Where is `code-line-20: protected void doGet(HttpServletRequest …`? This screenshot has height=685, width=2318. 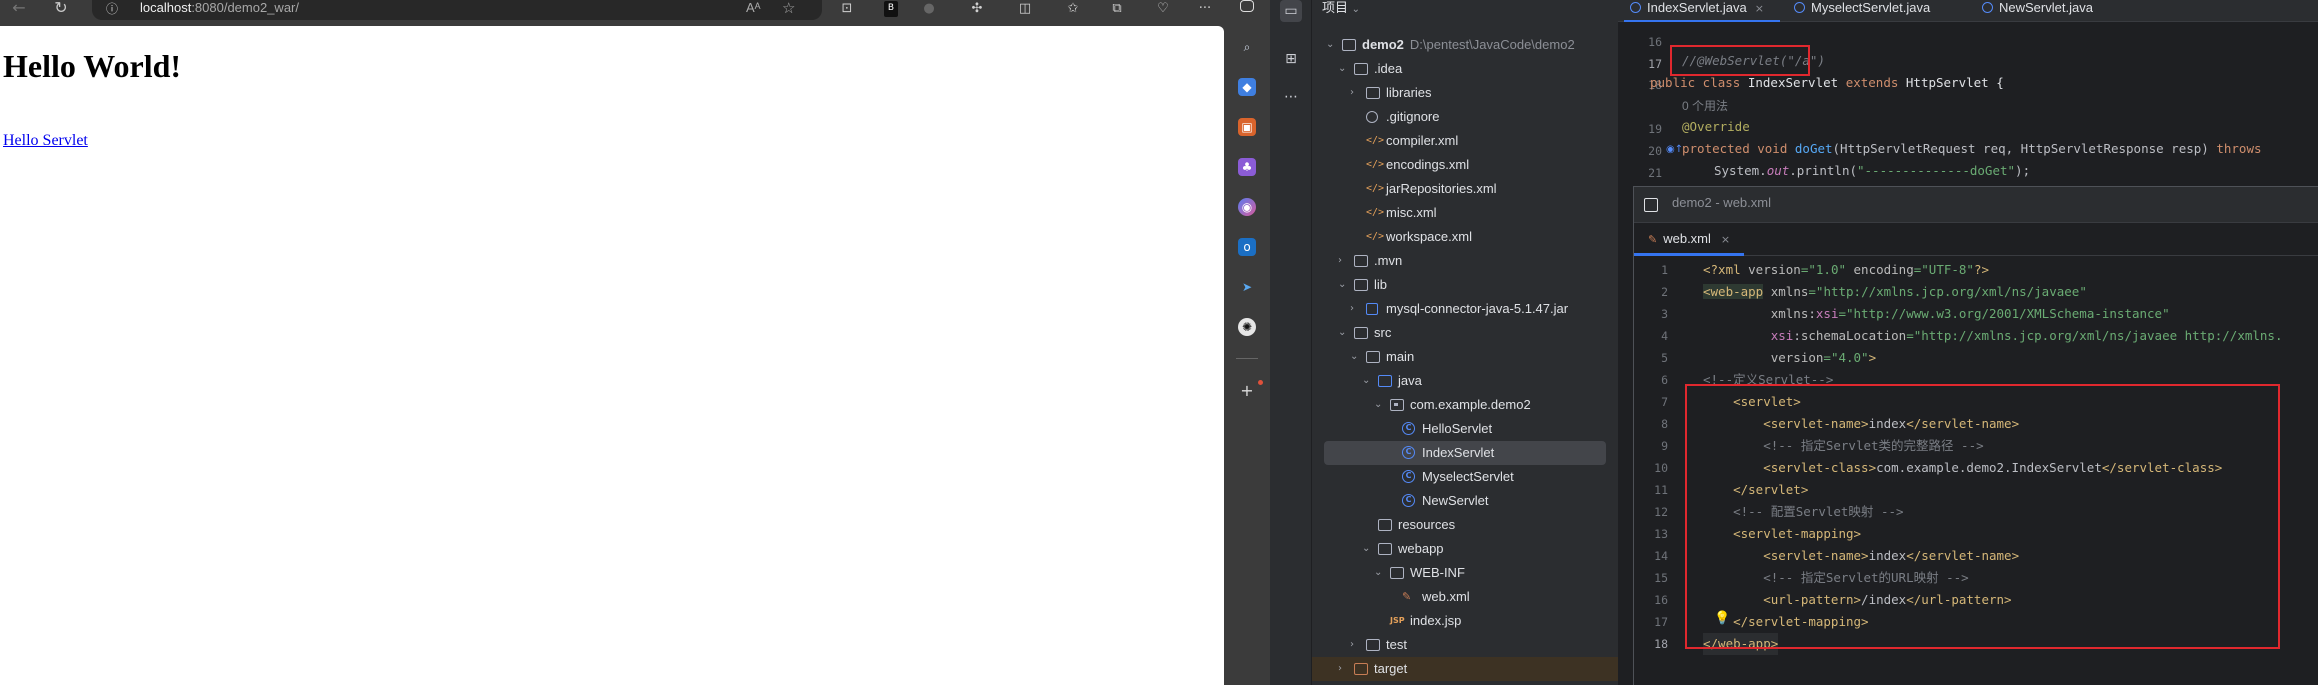
code-line-20: protected void doGet(HttpServletRequest … is located at coordinates (1972, 149).